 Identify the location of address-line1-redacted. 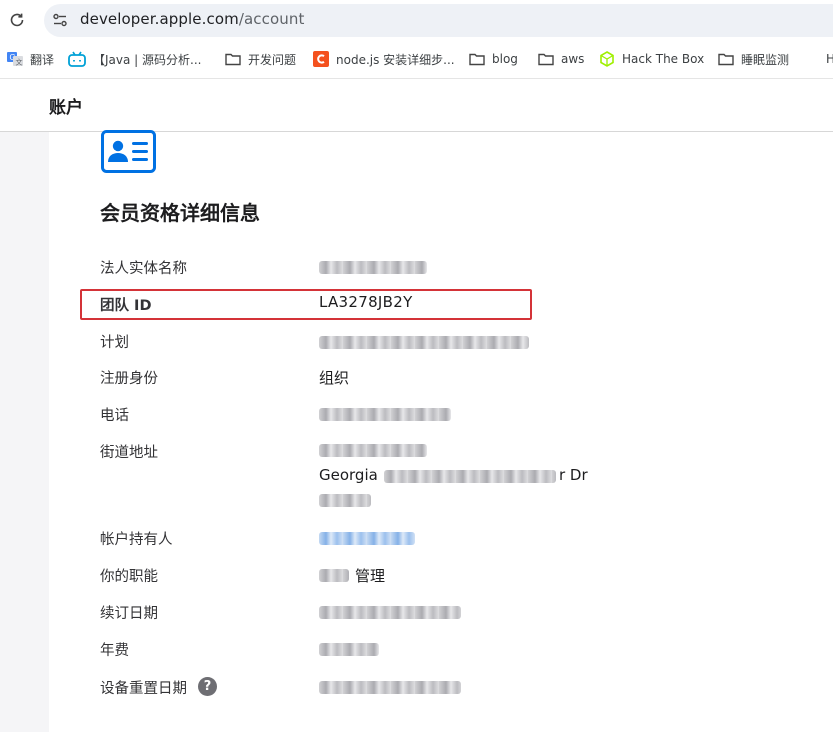
(373, 450).